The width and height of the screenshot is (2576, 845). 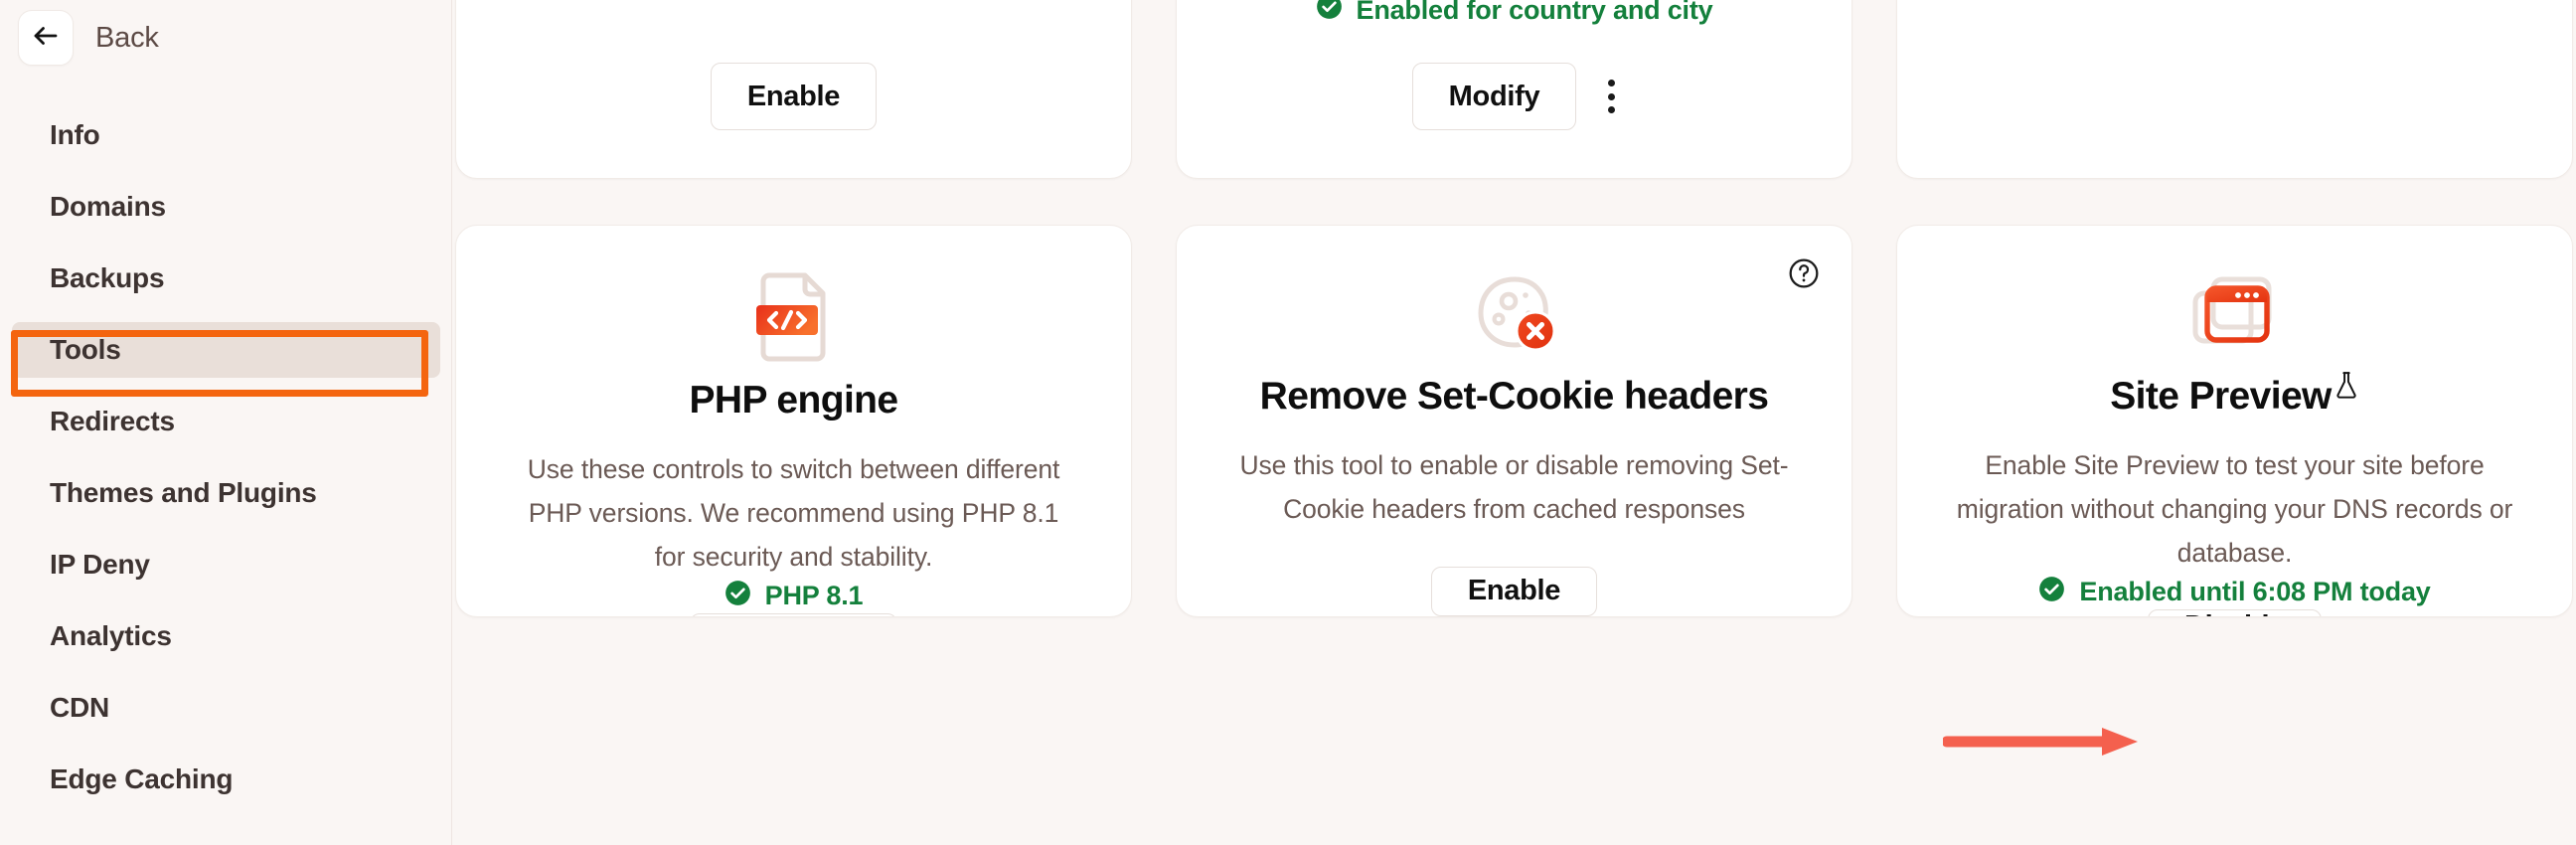 What do you see at coordinates (1494, 96) in the screenshot?
I see `modify-button: Modify` at bounding box center [1494, 96].